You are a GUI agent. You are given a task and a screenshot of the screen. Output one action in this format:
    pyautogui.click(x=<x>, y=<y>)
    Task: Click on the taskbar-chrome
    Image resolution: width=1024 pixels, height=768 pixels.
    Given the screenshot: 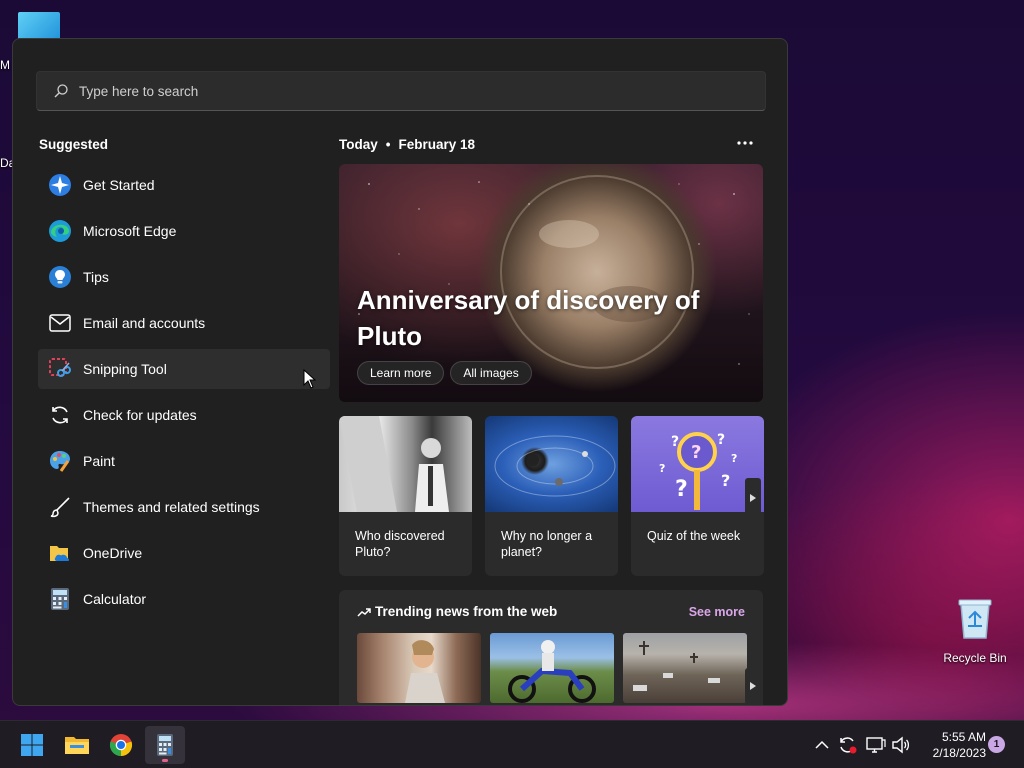 What is the action you would take?
    pyautogui.click(x=121, y=745)
    